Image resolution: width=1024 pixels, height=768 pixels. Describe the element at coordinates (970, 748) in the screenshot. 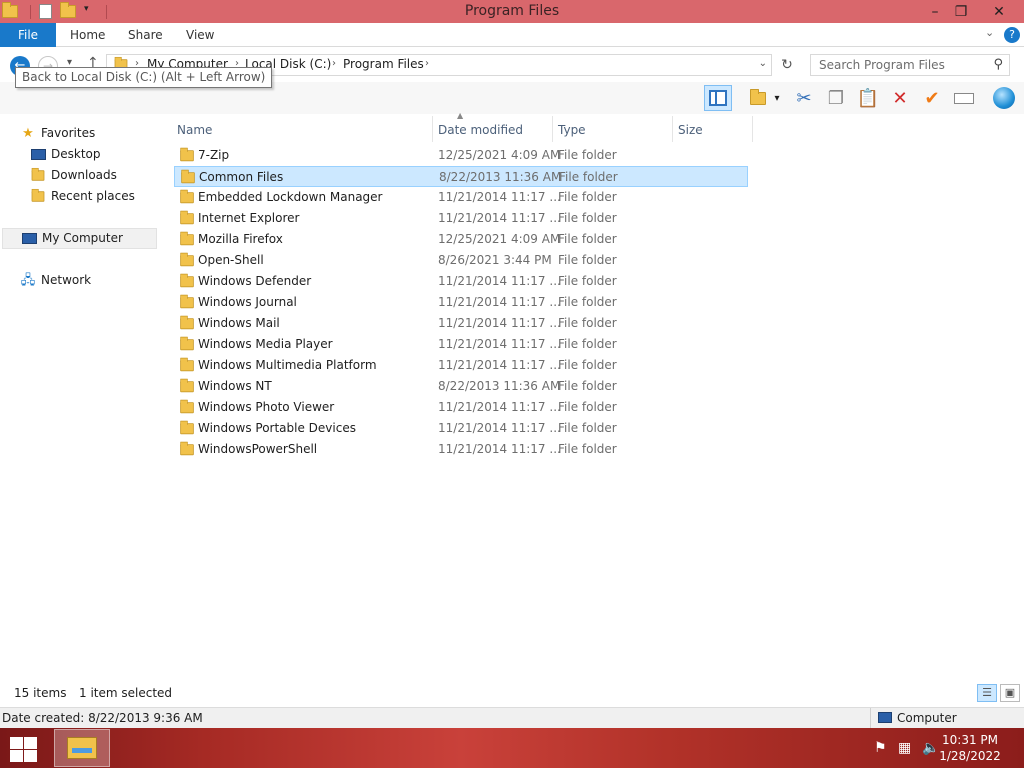

I see `system-clock: 10:31 PM 1/28/2022` at that location.